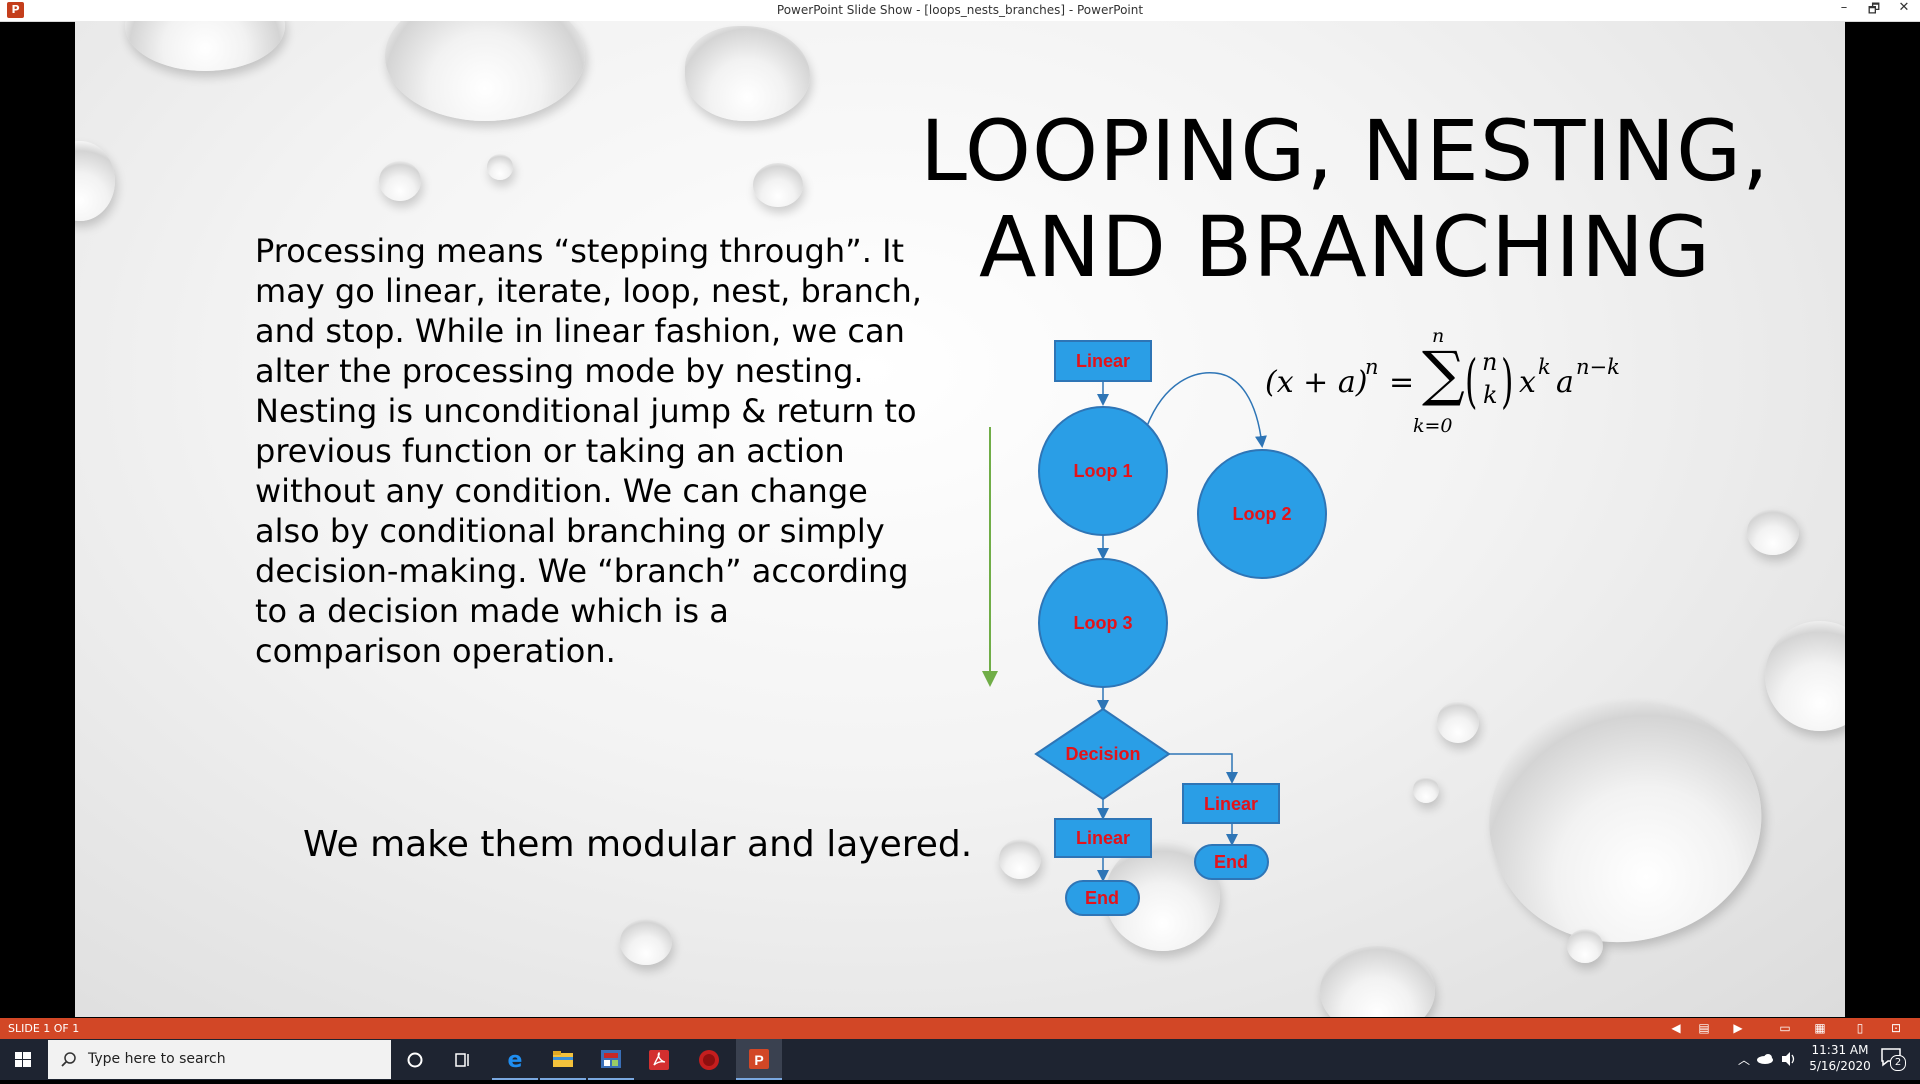  I want to click on flow-node-loop2: Loop 2, so click(1262, 514).